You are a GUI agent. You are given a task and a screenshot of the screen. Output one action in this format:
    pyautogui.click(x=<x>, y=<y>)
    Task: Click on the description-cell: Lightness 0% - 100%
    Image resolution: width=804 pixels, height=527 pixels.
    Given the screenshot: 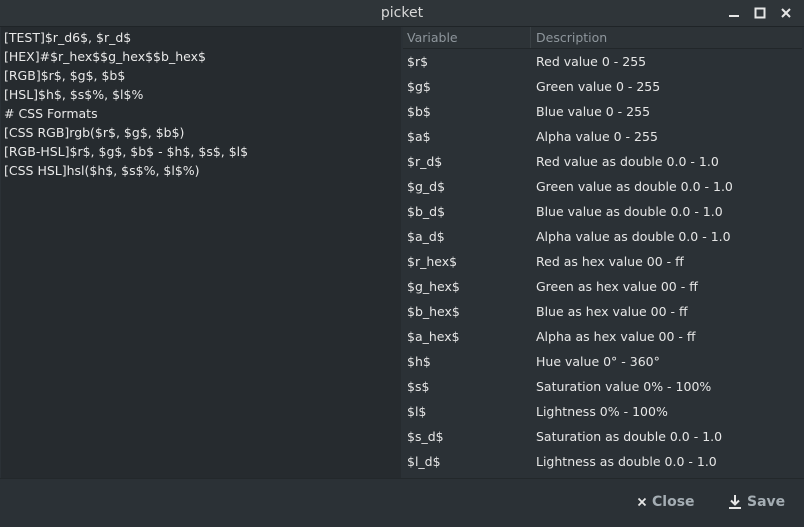 What is the action you would take?
    pyautogui.click(x=602, y=411)
    